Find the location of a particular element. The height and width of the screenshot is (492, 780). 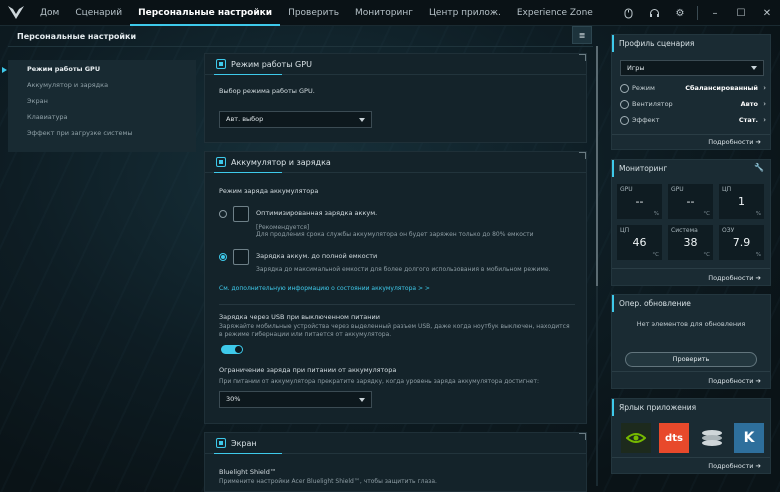

maximize-icon: ☐ is located at coordinates (741, 13).